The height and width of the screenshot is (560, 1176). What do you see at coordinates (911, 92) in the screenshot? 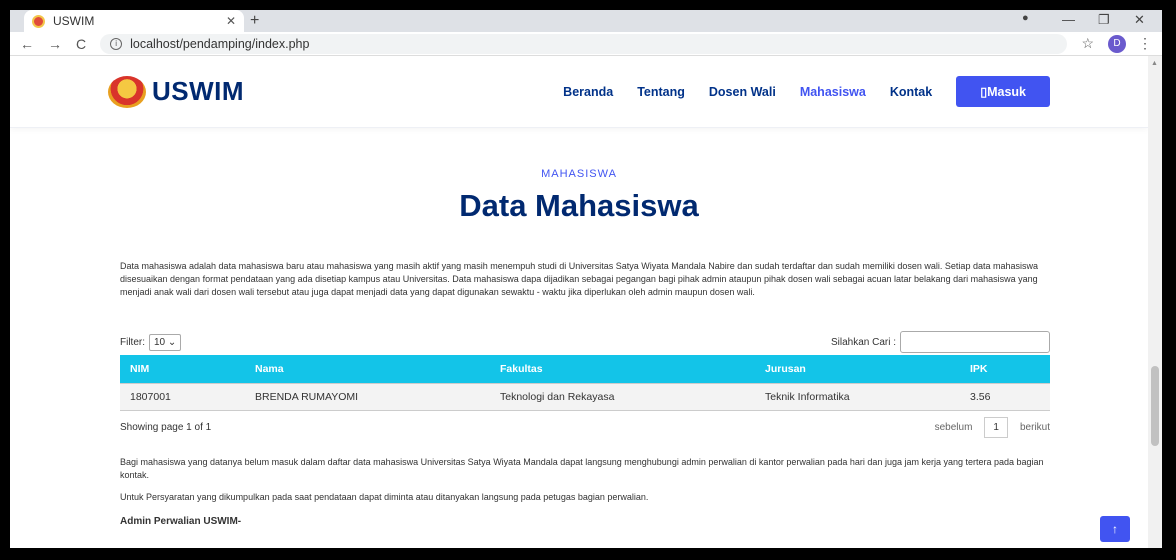
I see `nav-kontak: Kontak` at bounding box center [911, 92].